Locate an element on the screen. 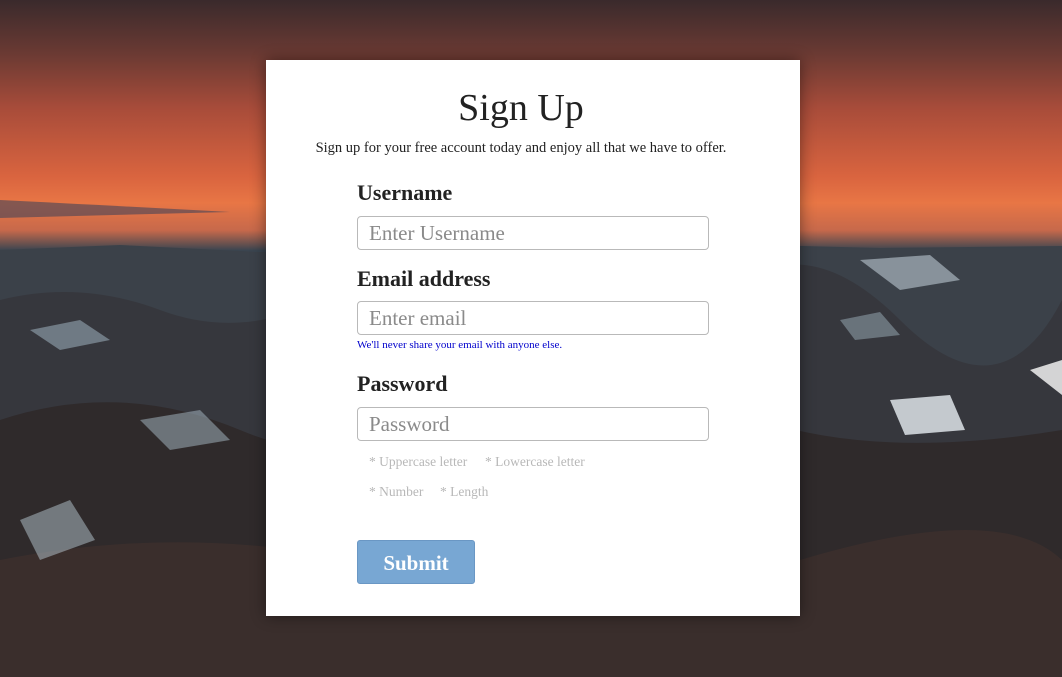 The height and width of the screenshot is (677, 1062). username-label: Username is located at coordinates (405, 192).